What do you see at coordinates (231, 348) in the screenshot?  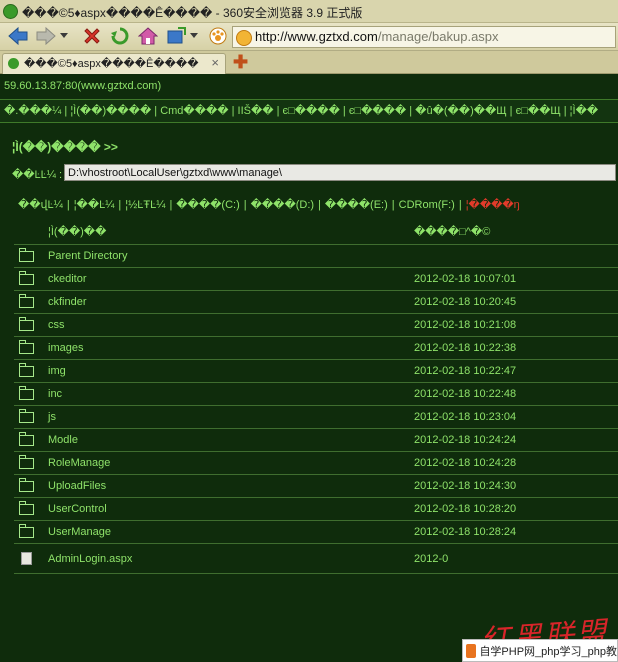 I see `file-name-link: images` at bounding box center [231, 348].